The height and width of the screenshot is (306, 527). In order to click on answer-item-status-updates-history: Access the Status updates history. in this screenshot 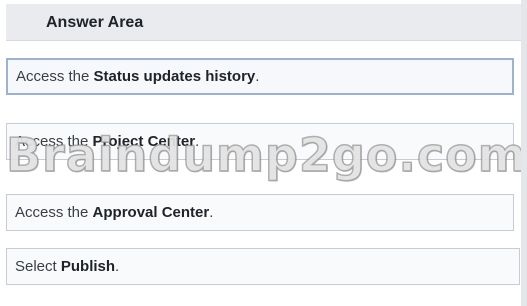, I will do `click(260, 76)`.